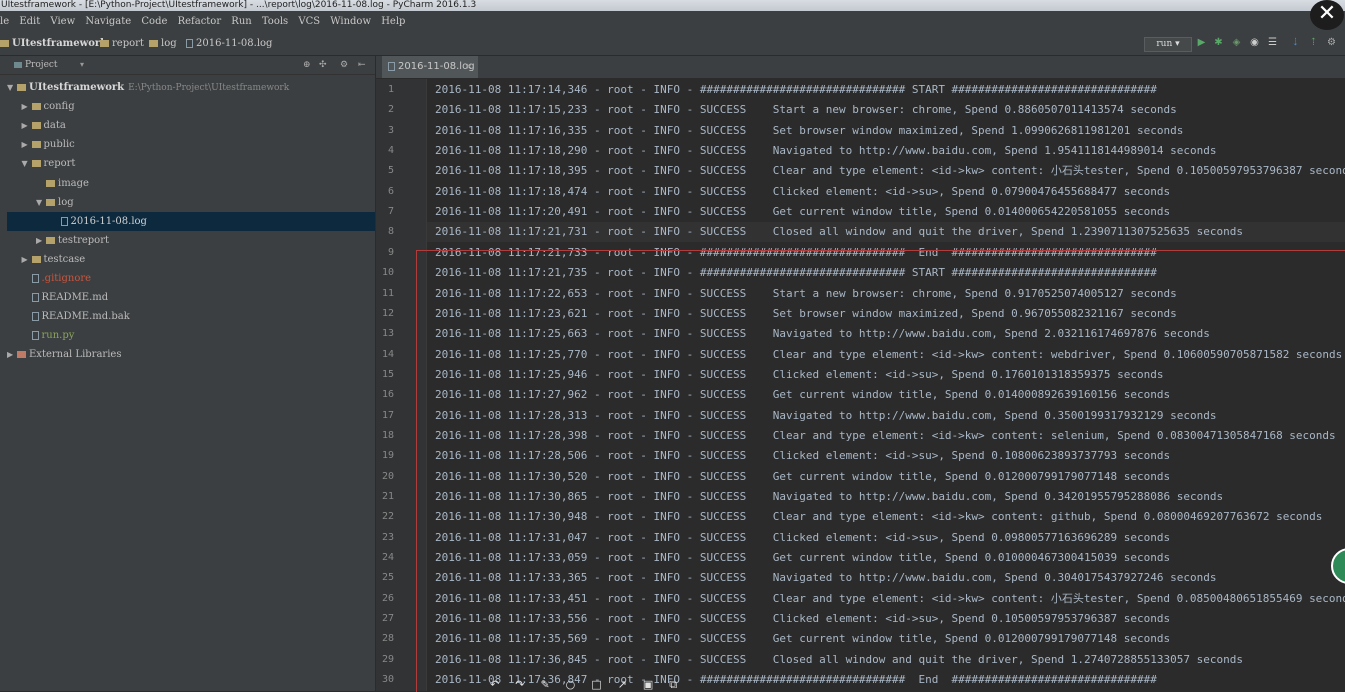 The image size is (1345, 692). What do you see at coordinates (390, 171) in the screenshot?
I see `line-number: 5` at bounding box center [390, 171].